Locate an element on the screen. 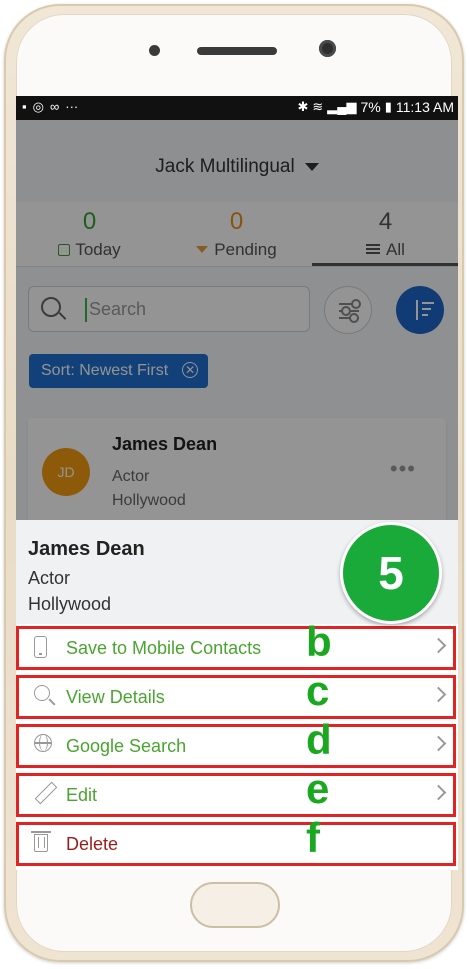 The width and height of the screenshot is (470, 969). annotation-letter: f is located at coordinates (313, 837).